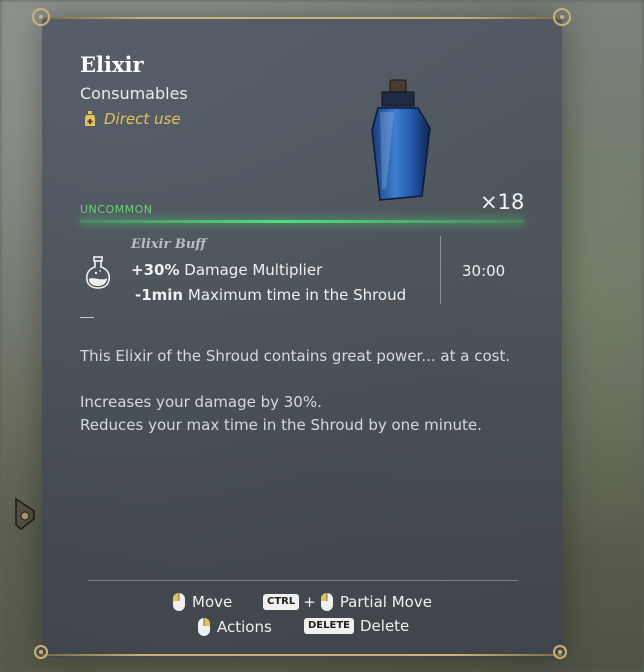  Describe the element at coordinates (169, 244) in the screenshot. I see `buff-name: Elixir Buff` at that location.